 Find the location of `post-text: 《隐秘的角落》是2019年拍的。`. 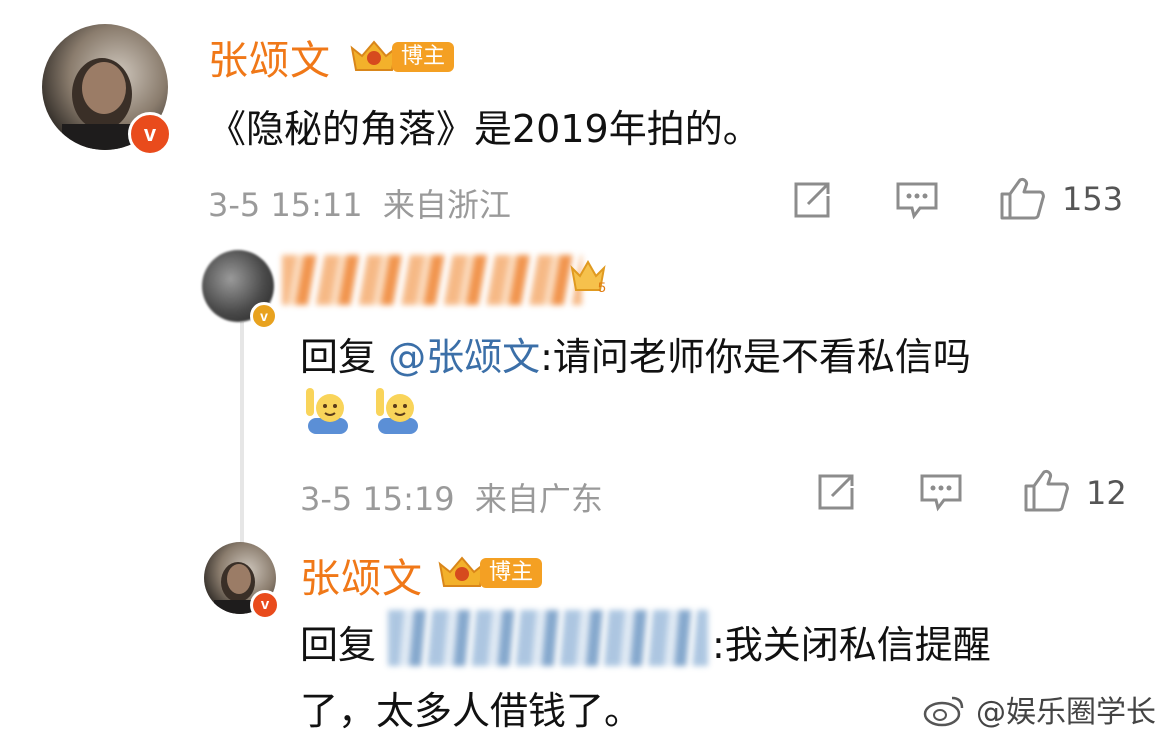

post-text: 《隐秘的角落》是2019年拍的。 is located at coordinates (484, 129).